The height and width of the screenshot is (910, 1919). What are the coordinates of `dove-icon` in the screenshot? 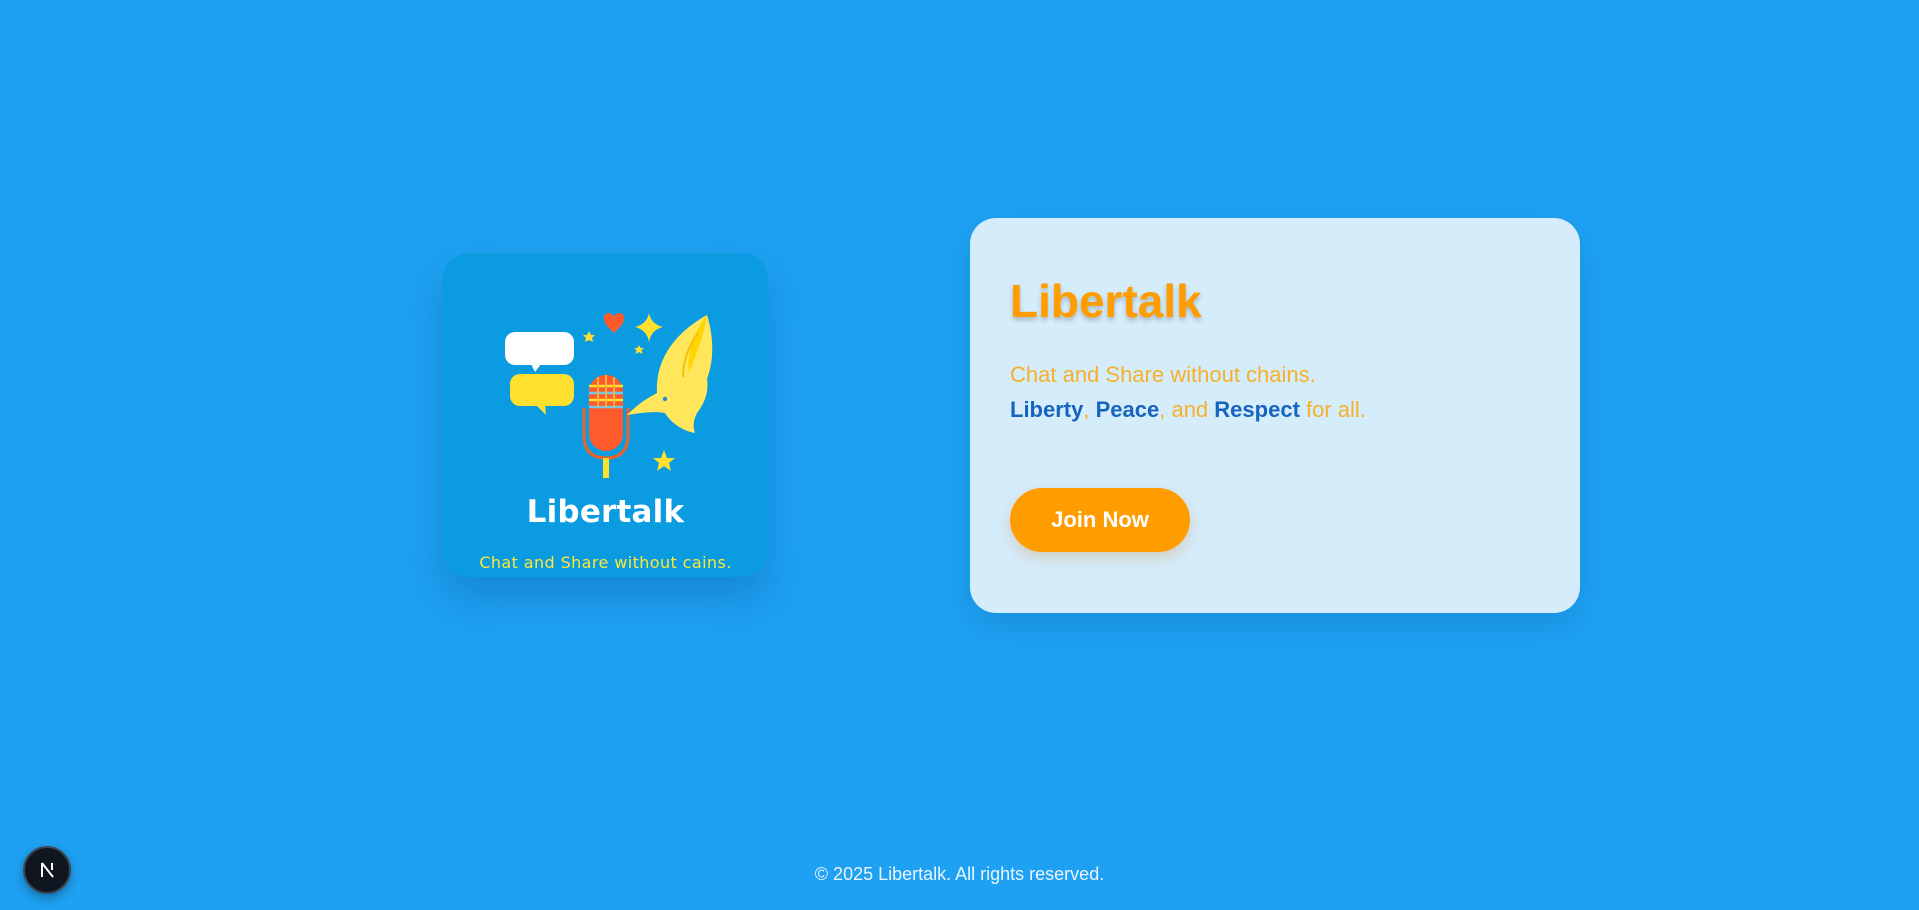 It's located at (670, 374).